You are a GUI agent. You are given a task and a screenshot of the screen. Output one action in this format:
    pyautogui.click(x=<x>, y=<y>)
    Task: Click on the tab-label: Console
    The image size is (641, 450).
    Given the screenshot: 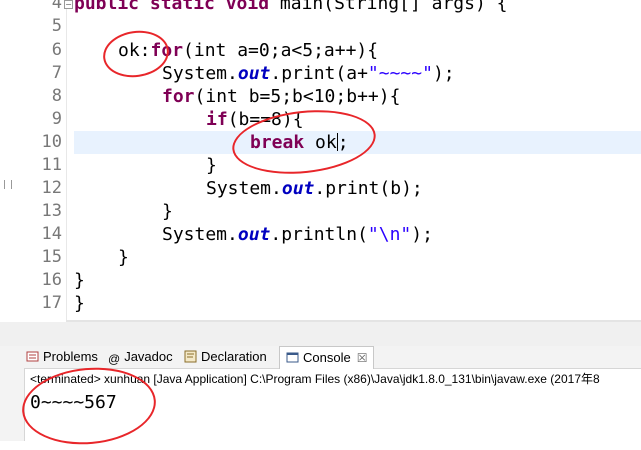 What is the action you would take?
    pyautogui.click(x=327, y=357)
    